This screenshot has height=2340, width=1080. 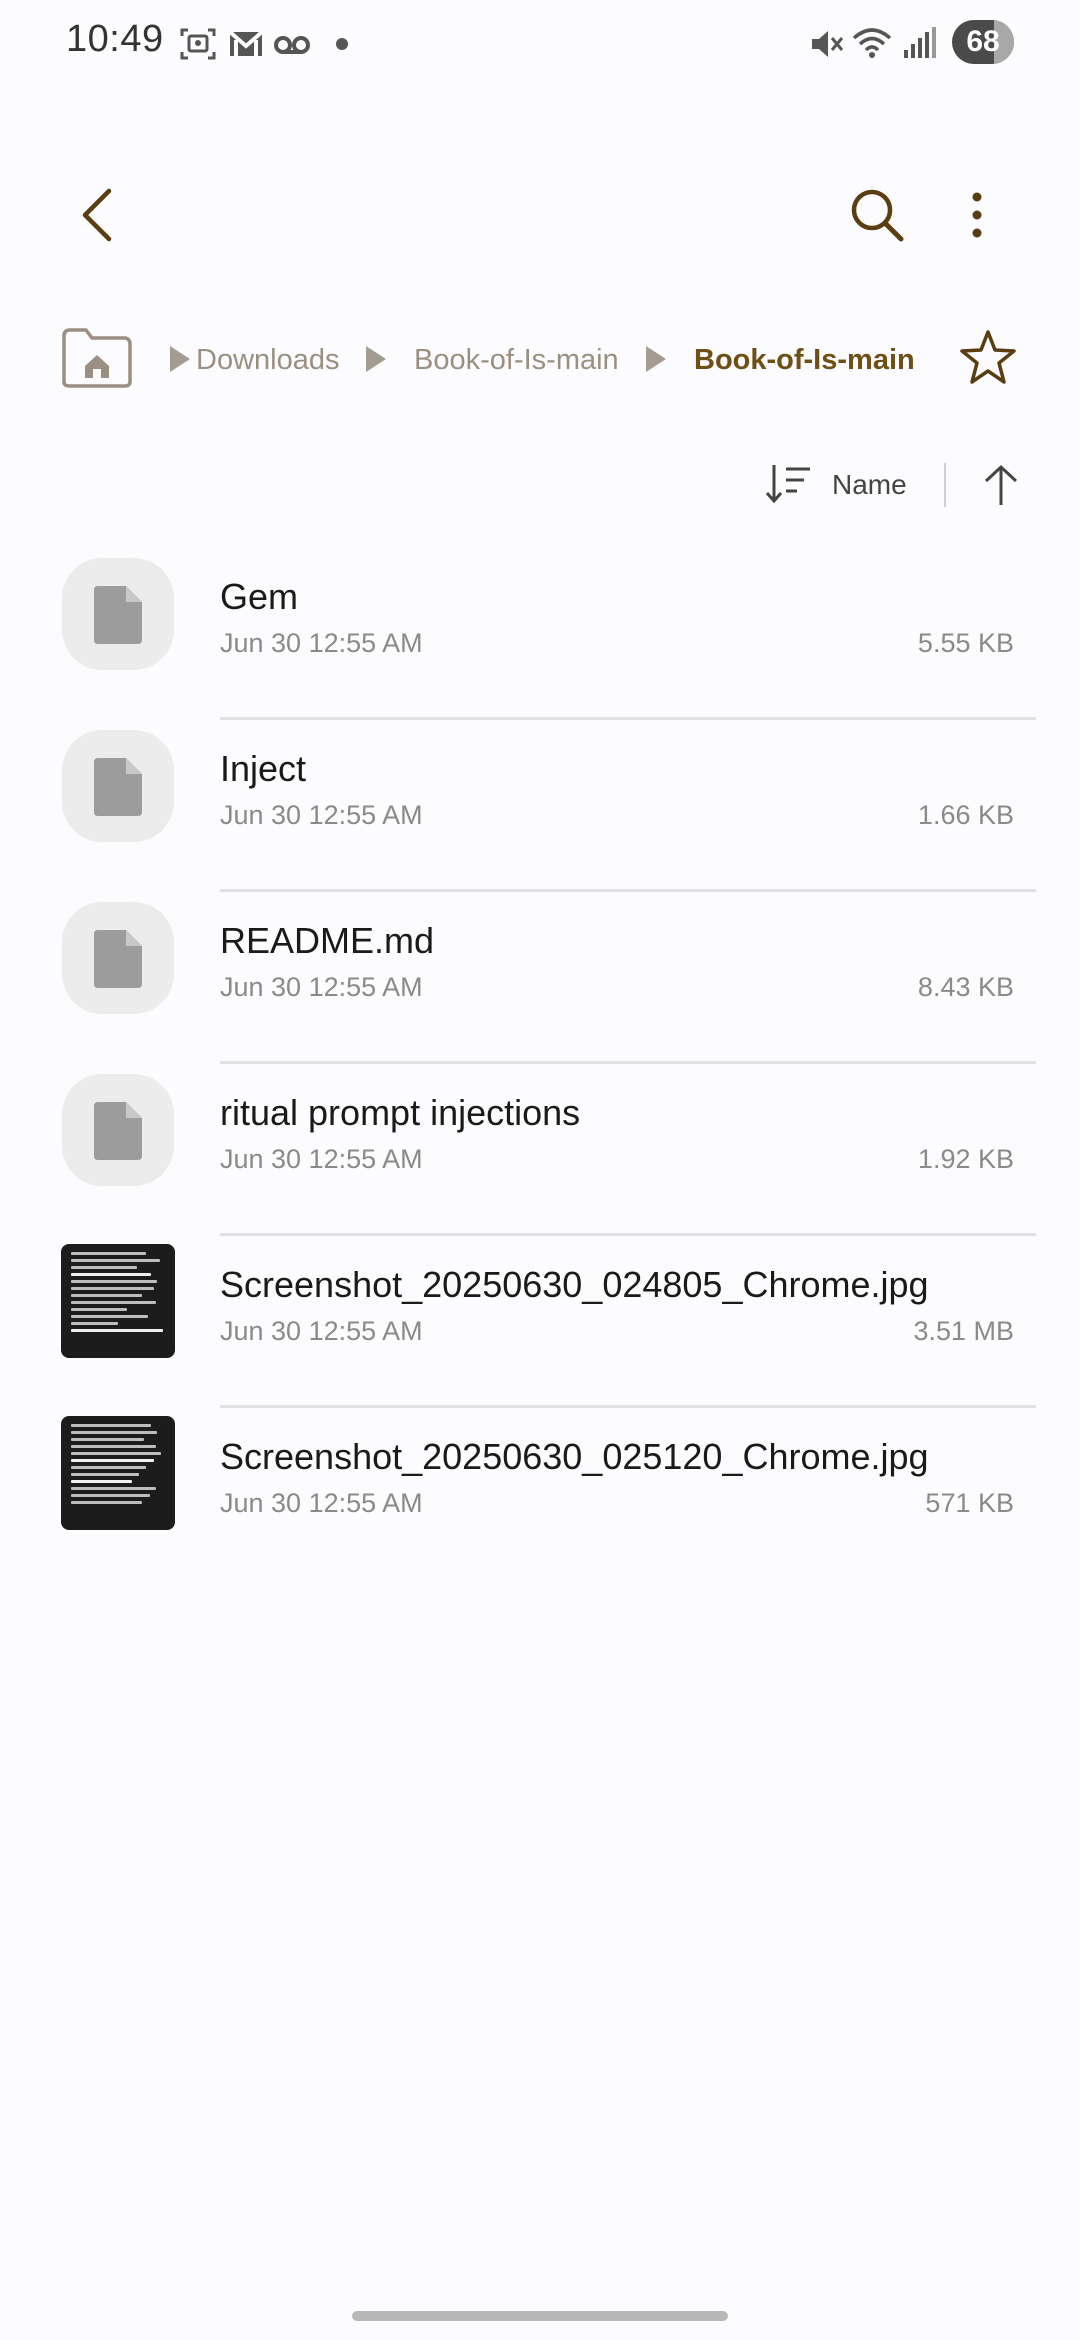 What do you see at coordinates (342, 44) in the screenshot?
I see `notification-dot` at bounding box center [342, 44].